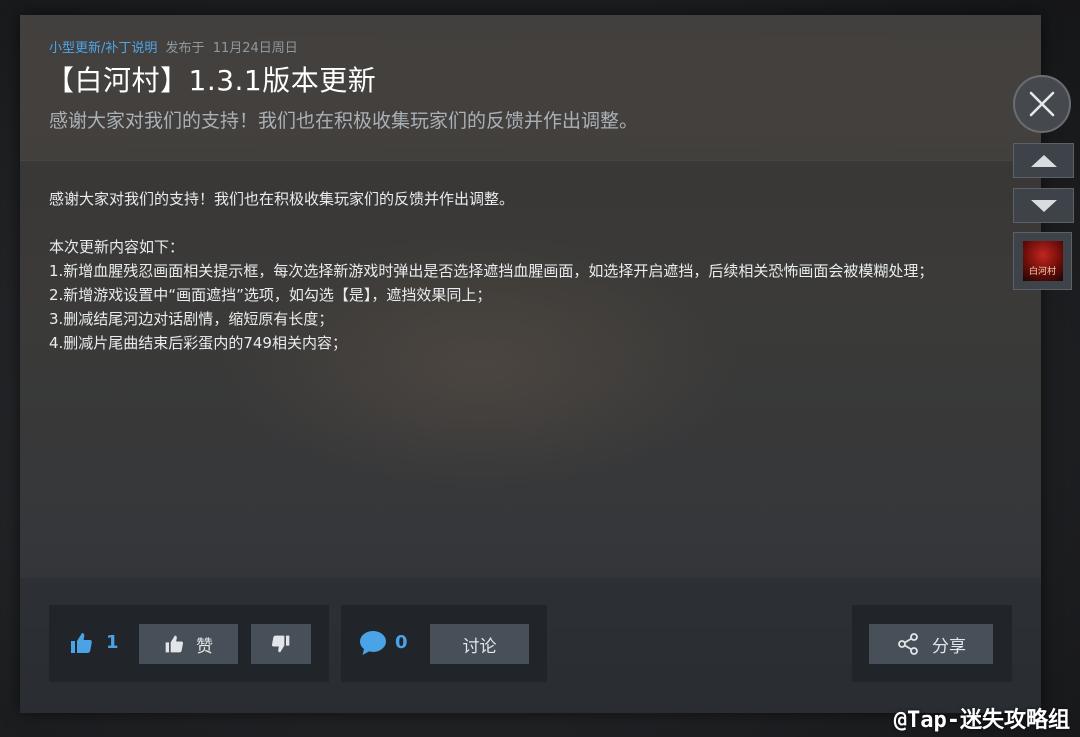  I want to click on arrow-up-icon, so click(1043, 160).